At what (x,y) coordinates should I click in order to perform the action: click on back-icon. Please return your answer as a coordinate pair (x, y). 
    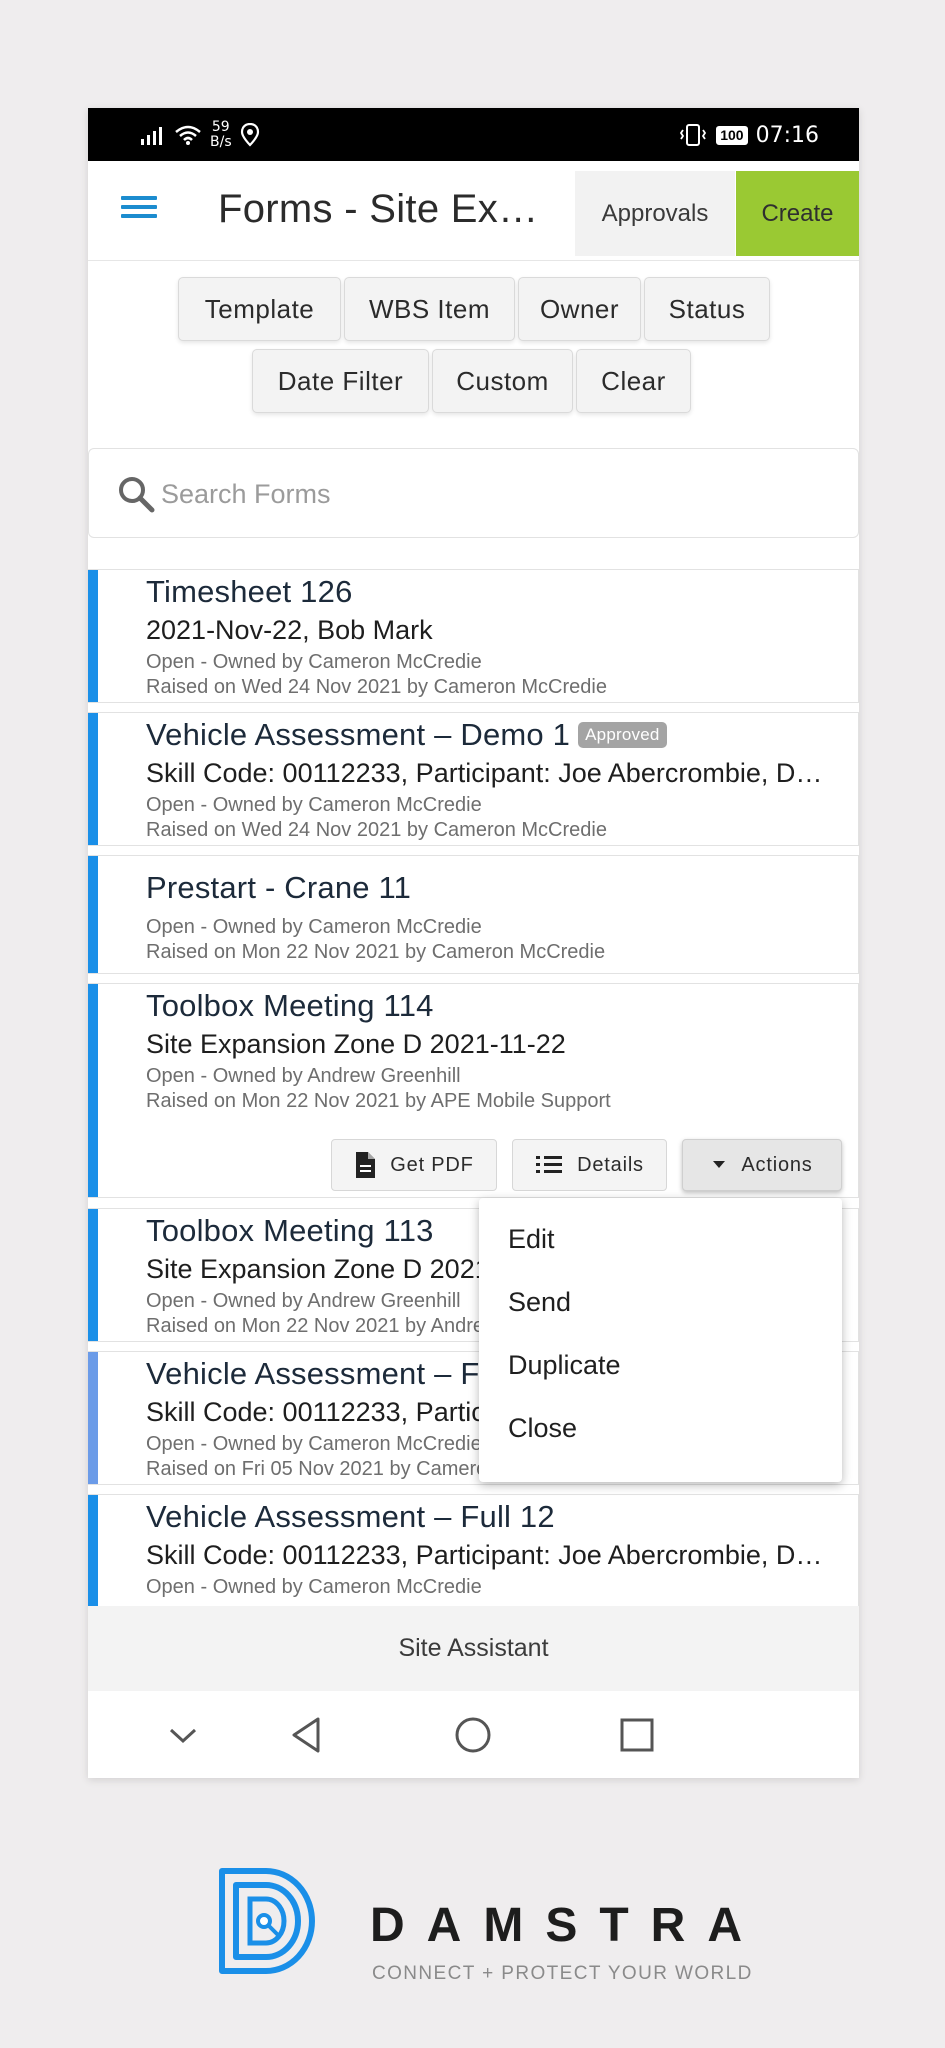
    Looking at the image, I should click on (308, 1735).